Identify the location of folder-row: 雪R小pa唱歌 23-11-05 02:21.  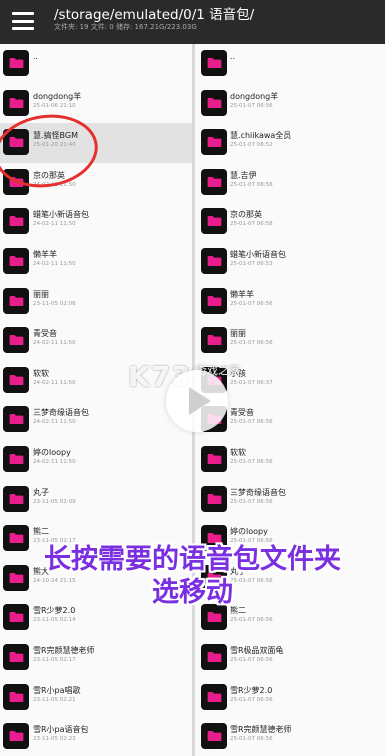
(96, 698).